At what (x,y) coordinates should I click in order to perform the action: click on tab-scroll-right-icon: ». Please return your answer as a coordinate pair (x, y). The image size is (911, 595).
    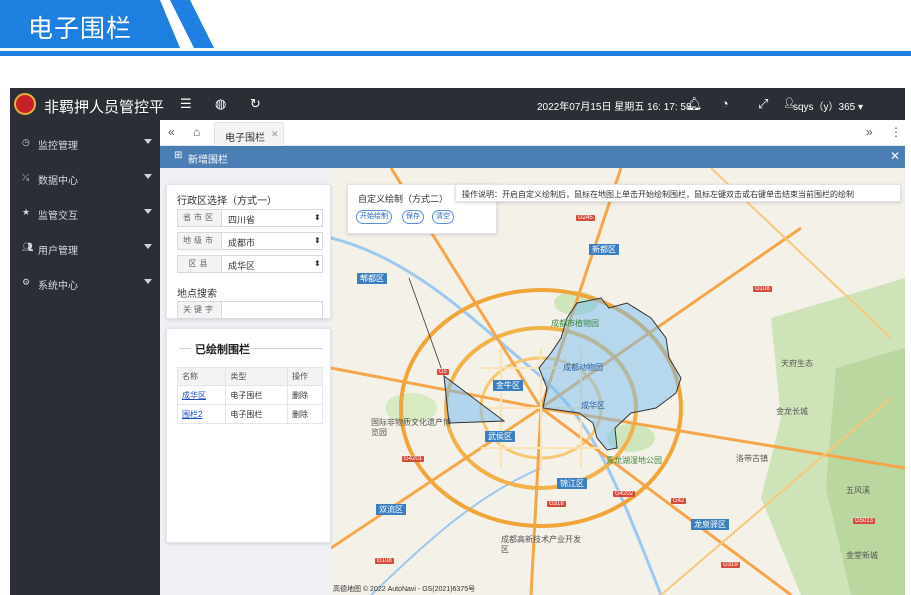
    Looking at the image, I should click on (869, 132).